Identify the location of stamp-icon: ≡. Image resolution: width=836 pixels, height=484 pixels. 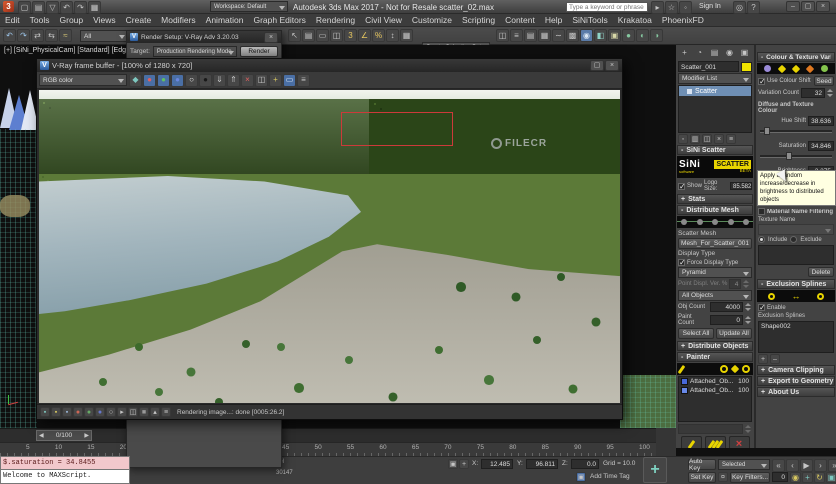
(303, 80).